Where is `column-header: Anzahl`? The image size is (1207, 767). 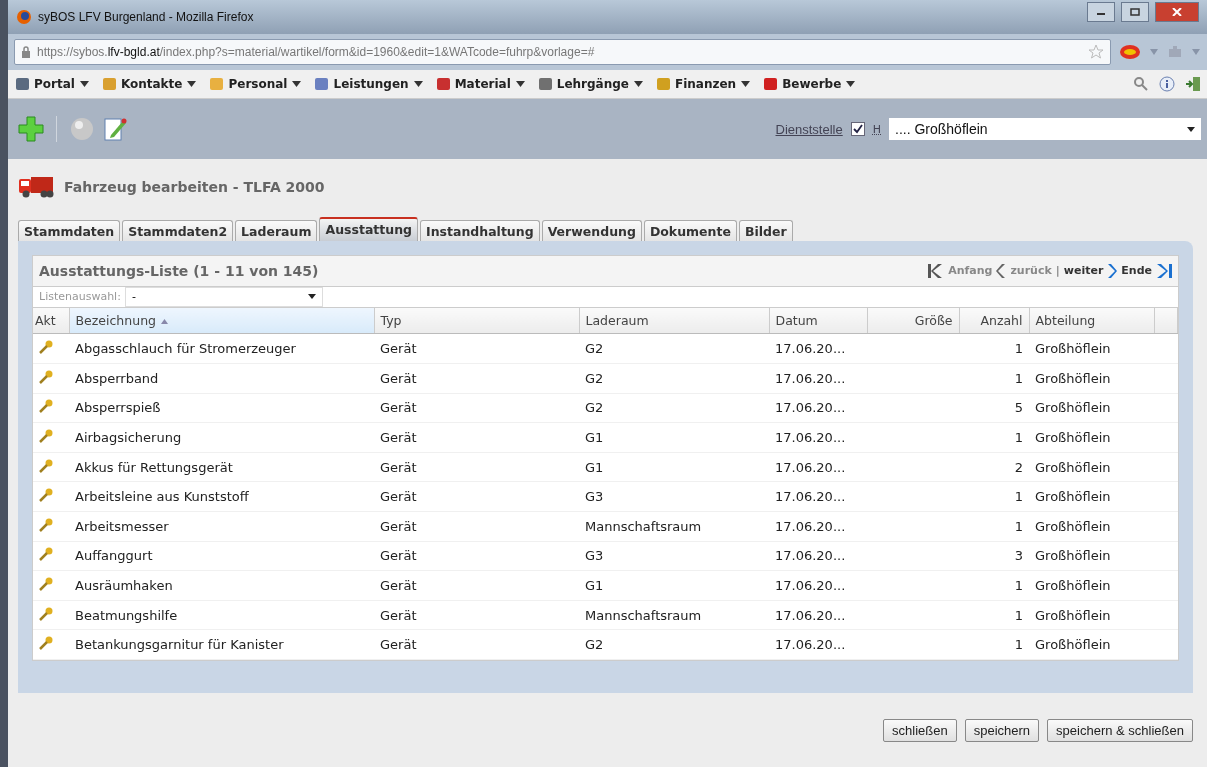
column-header: Anzahl is located at coordinates (994, 321).